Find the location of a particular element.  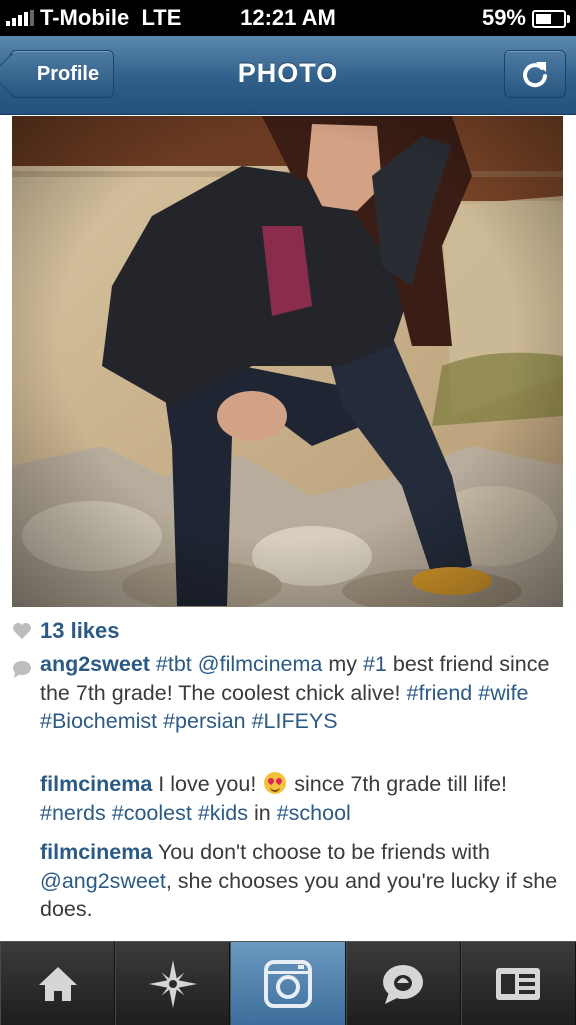

comment-username: ang2sweet is located at coordinates (95, 664).